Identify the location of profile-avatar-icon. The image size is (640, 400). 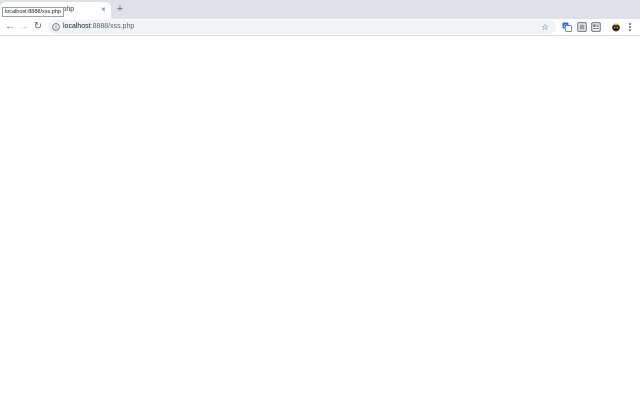
(616, 27).